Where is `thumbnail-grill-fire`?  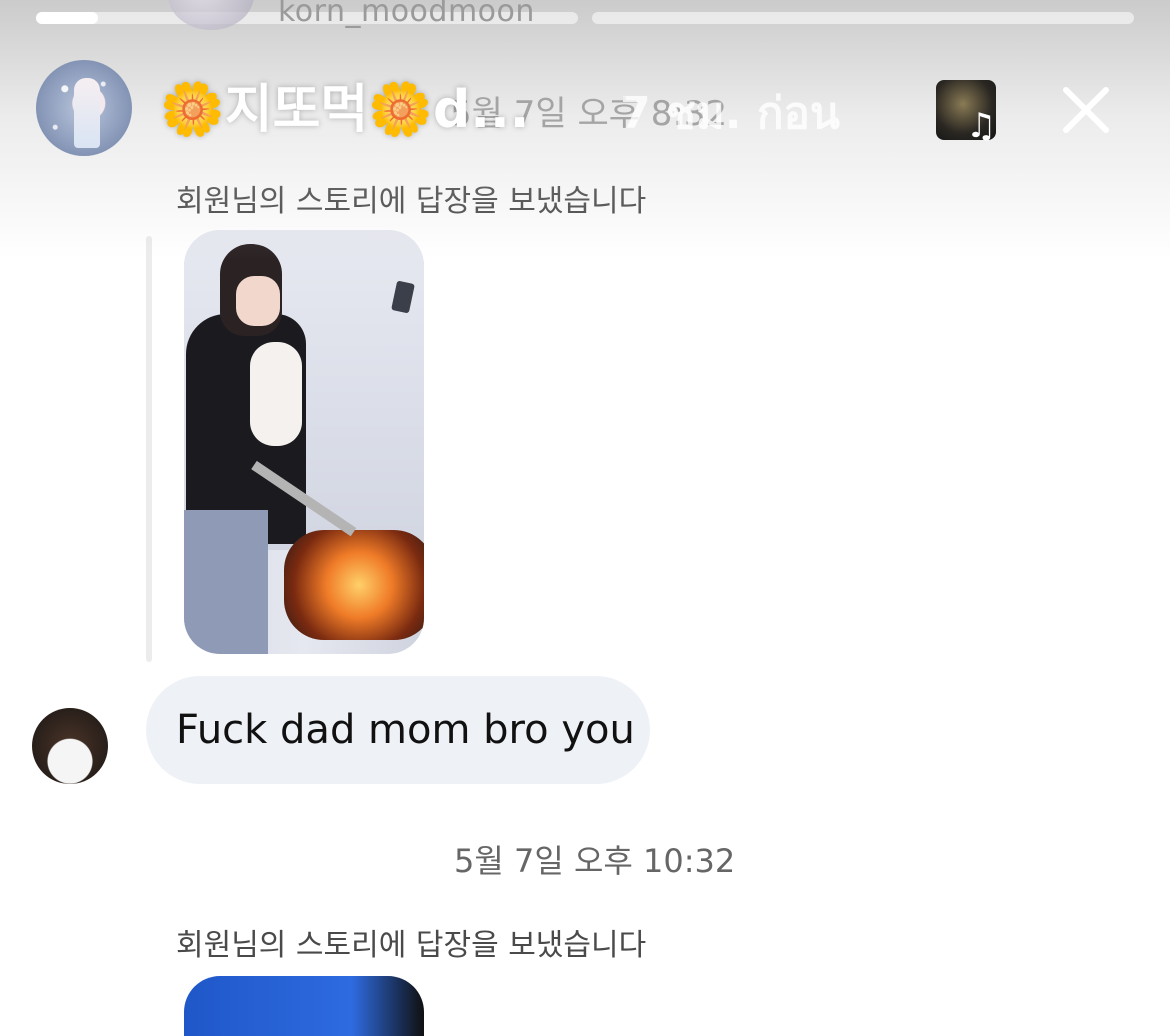
thumbnail-grill-fire is located at coordinates (354, 585).